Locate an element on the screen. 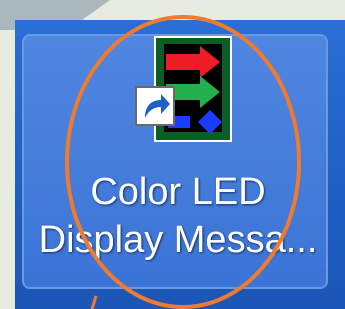 The image size is (345, 309). shortcut-arrow-icon is located at coordinates (155, 106).